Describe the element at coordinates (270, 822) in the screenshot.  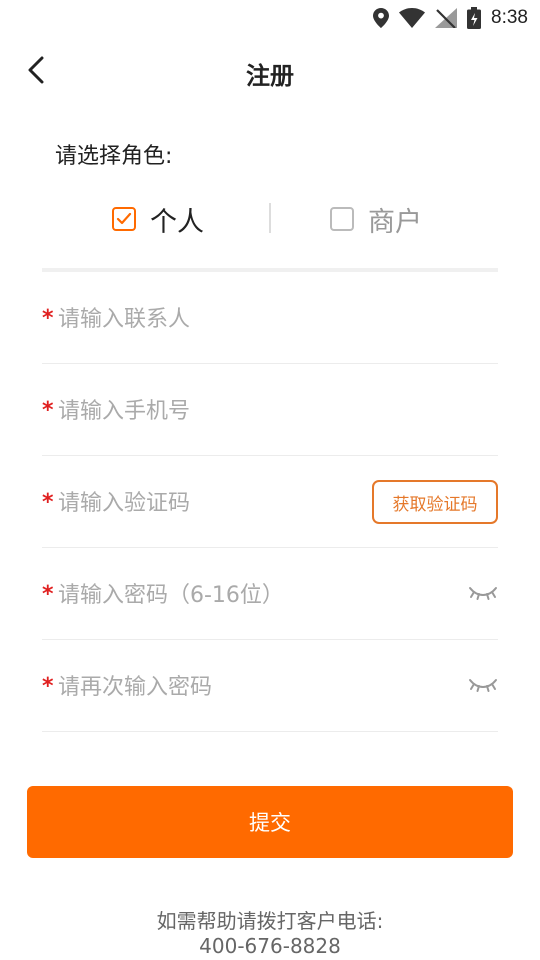
I see `submit-button: 提交` at that location.